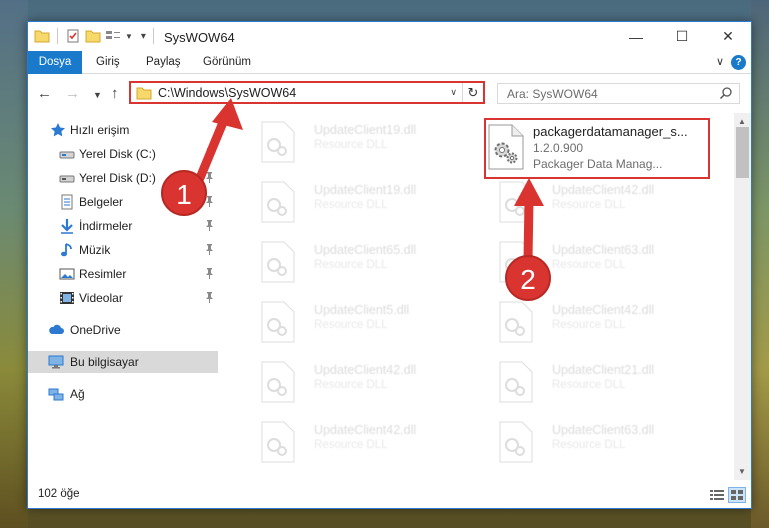 The image size is (769, 528). Describe the element at coordinates (97, 95) in the screenshot. I see `recent-locations-chevron-icon: ▼` at that location.